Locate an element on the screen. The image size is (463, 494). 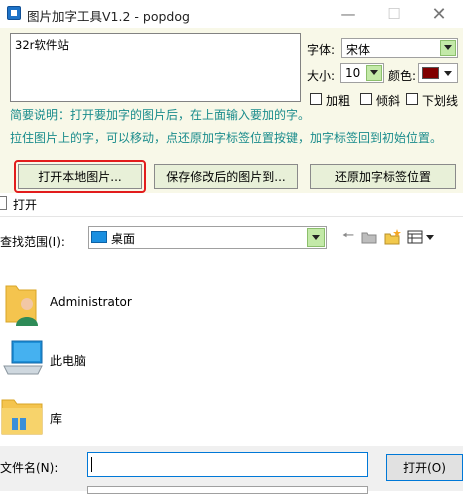
library-folder-icon is located at coordinates (22, 417).